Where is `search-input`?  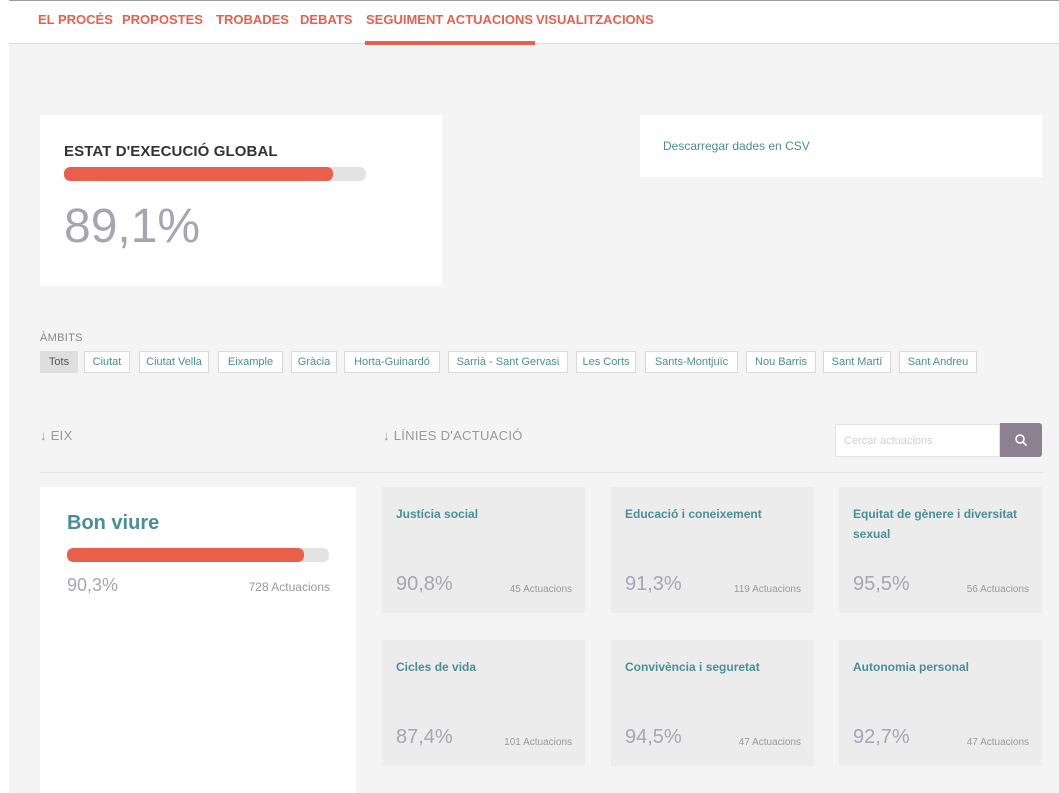 search-input is located at coordinates (917, 440).